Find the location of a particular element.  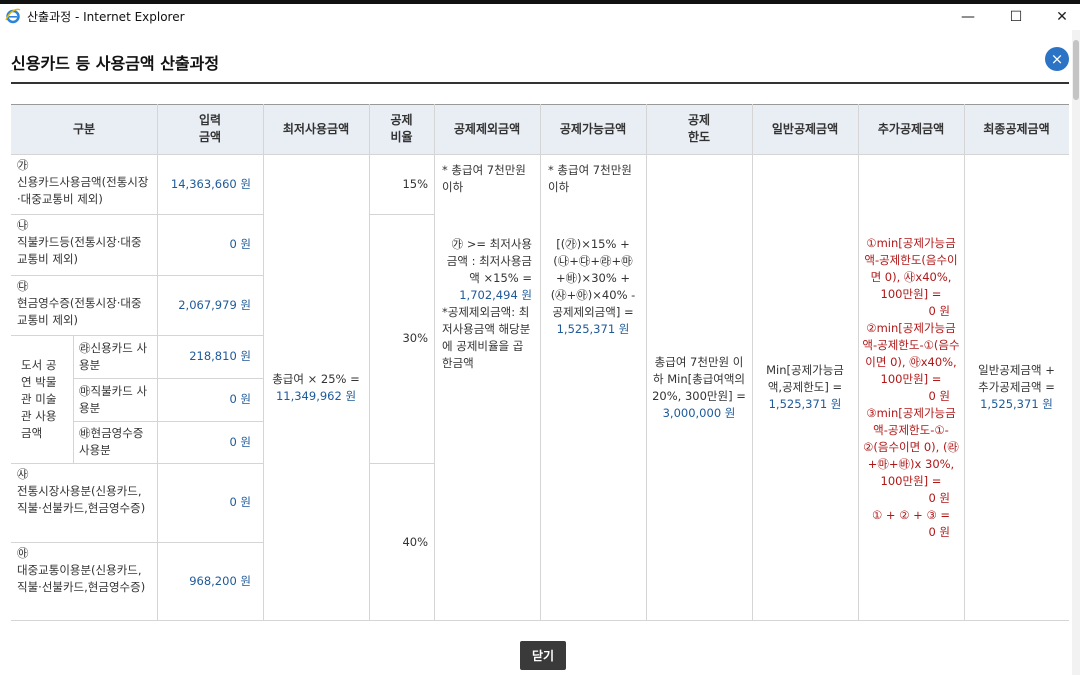

scrollbar is located at coordinates (1076, 352).